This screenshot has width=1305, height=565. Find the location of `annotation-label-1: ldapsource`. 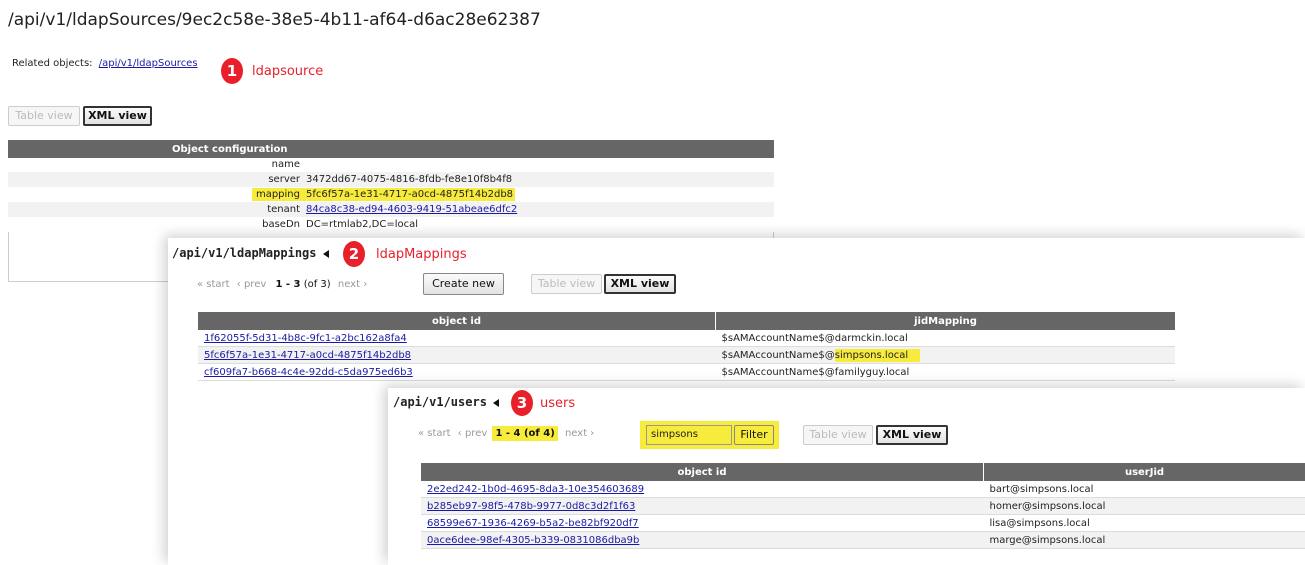

annotation-label-1: ldapsource is located at coordinates (288, 71).